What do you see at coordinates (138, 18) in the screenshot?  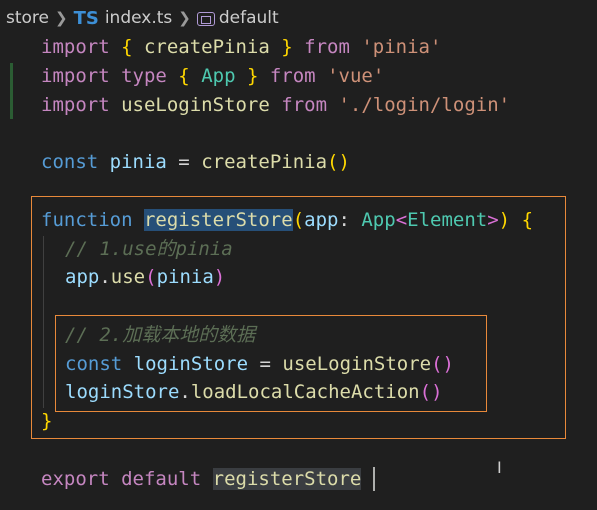 I see `breadcrumb-file: index.ts` at bounding box center [138, 18].